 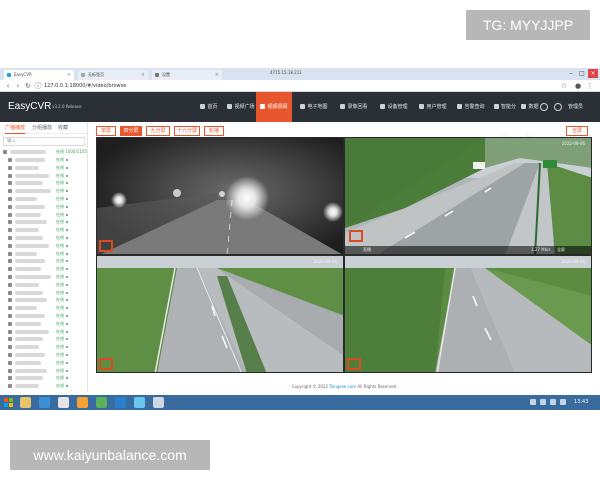 I want to click on highway-scene, so click(x=468, y=196).